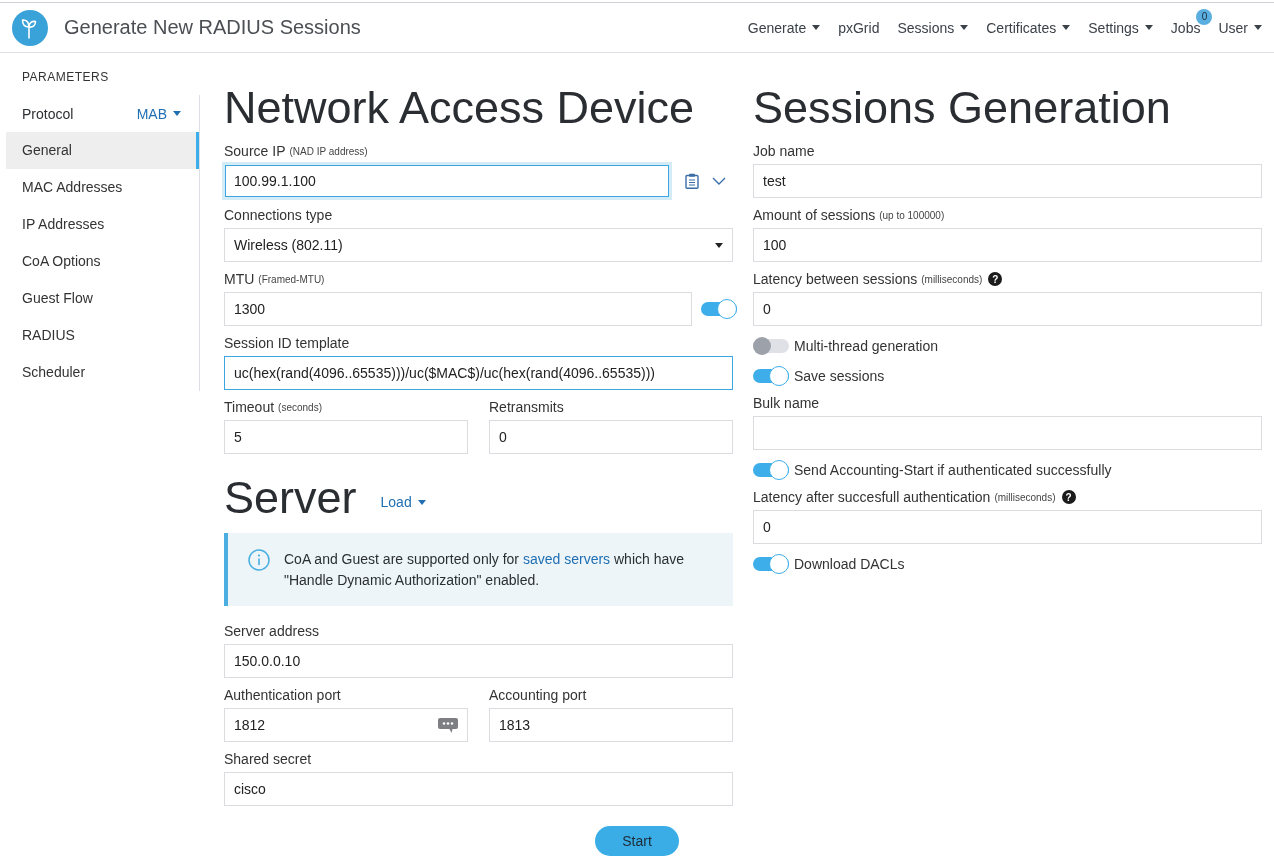 This screenshot has width=1274, height=868. What do you see at coordinates (249, 407) in the screenshot?
I see `field-label: Timeout` at bounding box center [249, 407].